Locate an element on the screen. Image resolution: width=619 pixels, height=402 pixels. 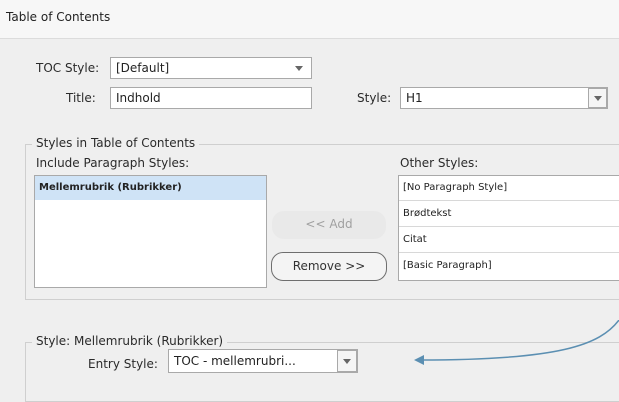
other-styles-label: Other Styles: is located at coordinates (439, 163).